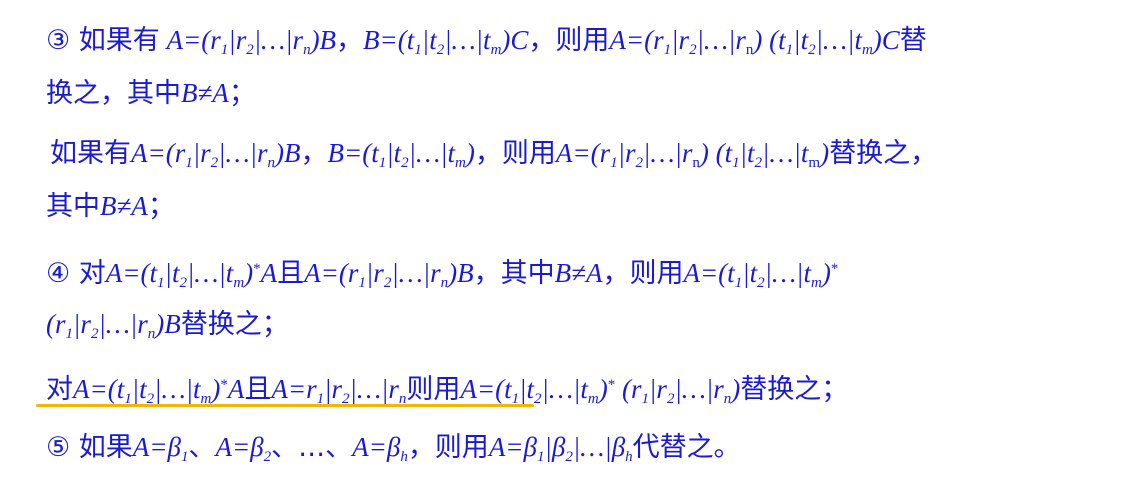 The image size is (1138, 498). Describe the element at coordinates (73, 206) in the screenshot. I see `text: 其中` at that location.